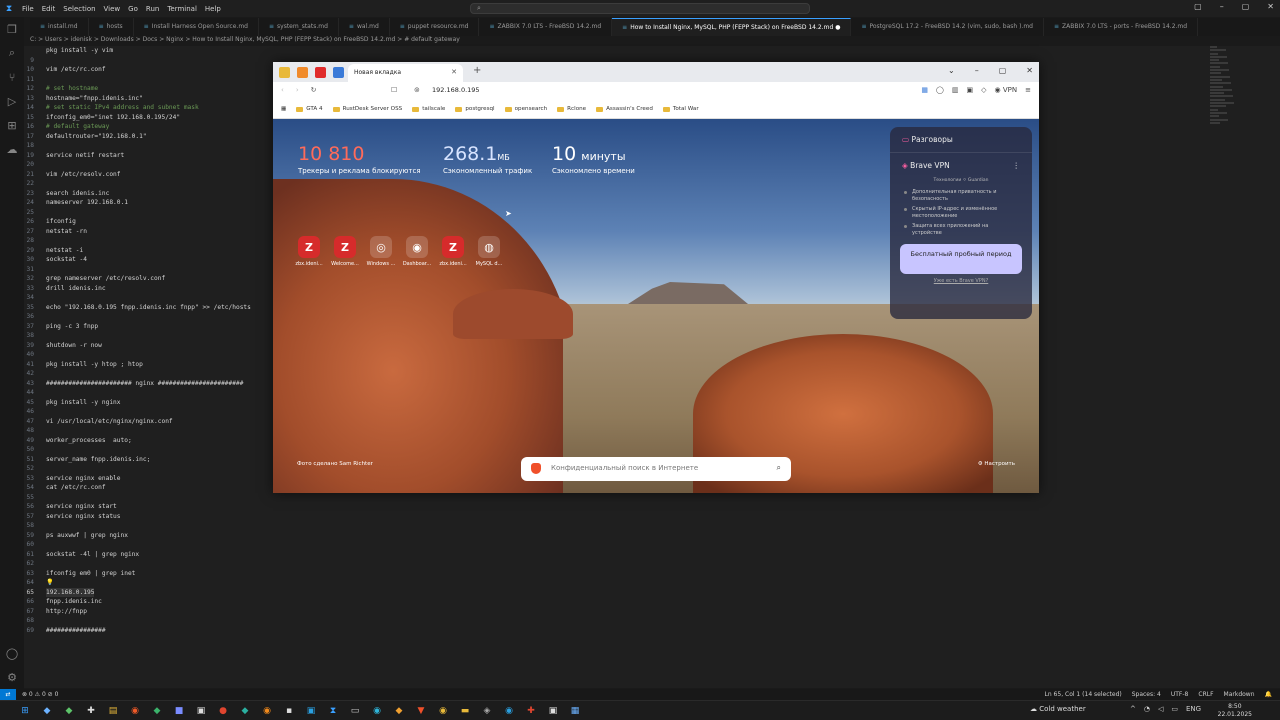 The image size is (1280, 720). Describe the element at coordinates (575, 711) in the screenshot. I see `taskbar-app-icon: ▦` at that location.